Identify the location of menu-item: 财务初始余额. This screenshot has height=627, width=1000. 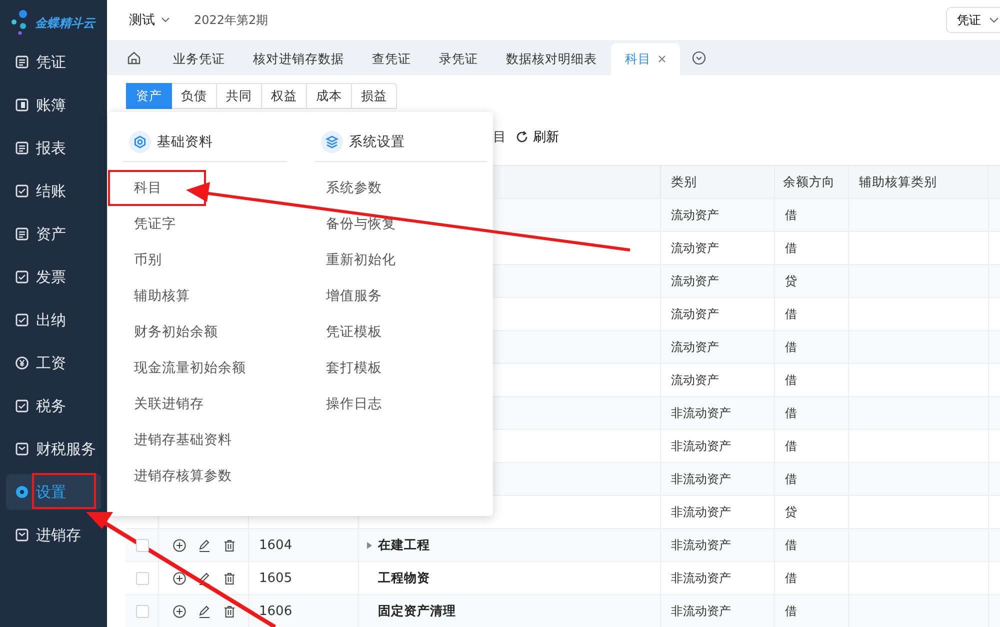
(205, 332).